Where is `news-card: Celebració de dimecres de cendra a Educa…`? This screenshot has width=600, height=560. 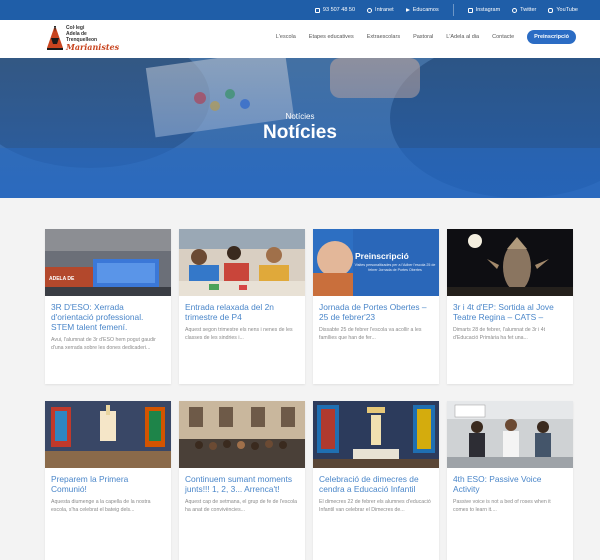
news-card: Celebració de dimecres de cendra a Educa… is located at coordinates (376, 480).